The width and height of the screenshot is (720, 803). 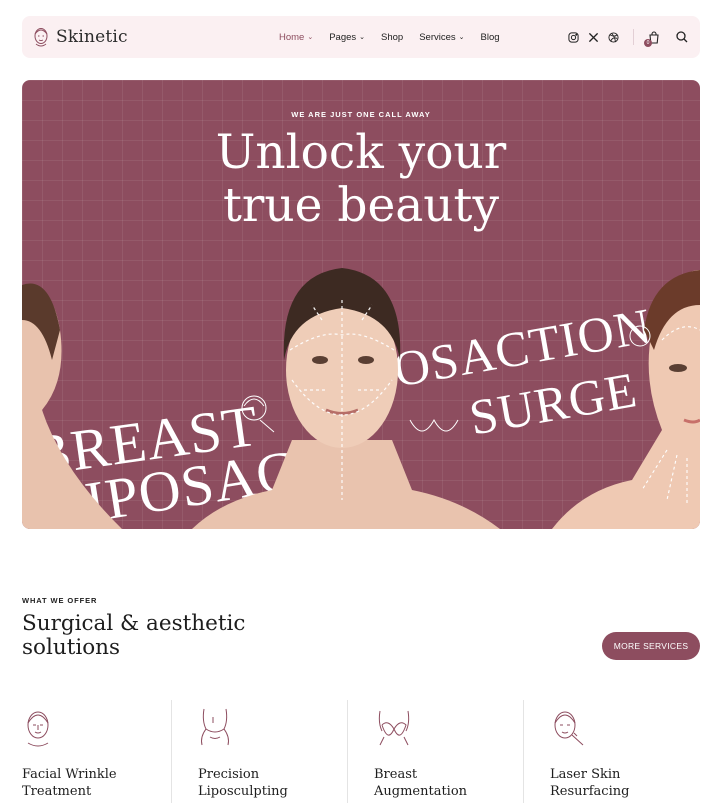 What do you see at coordinates (651, 646) in the screenshot?
I see `more-services-button: MORE SERVICES` at bounding box center [651, 646].